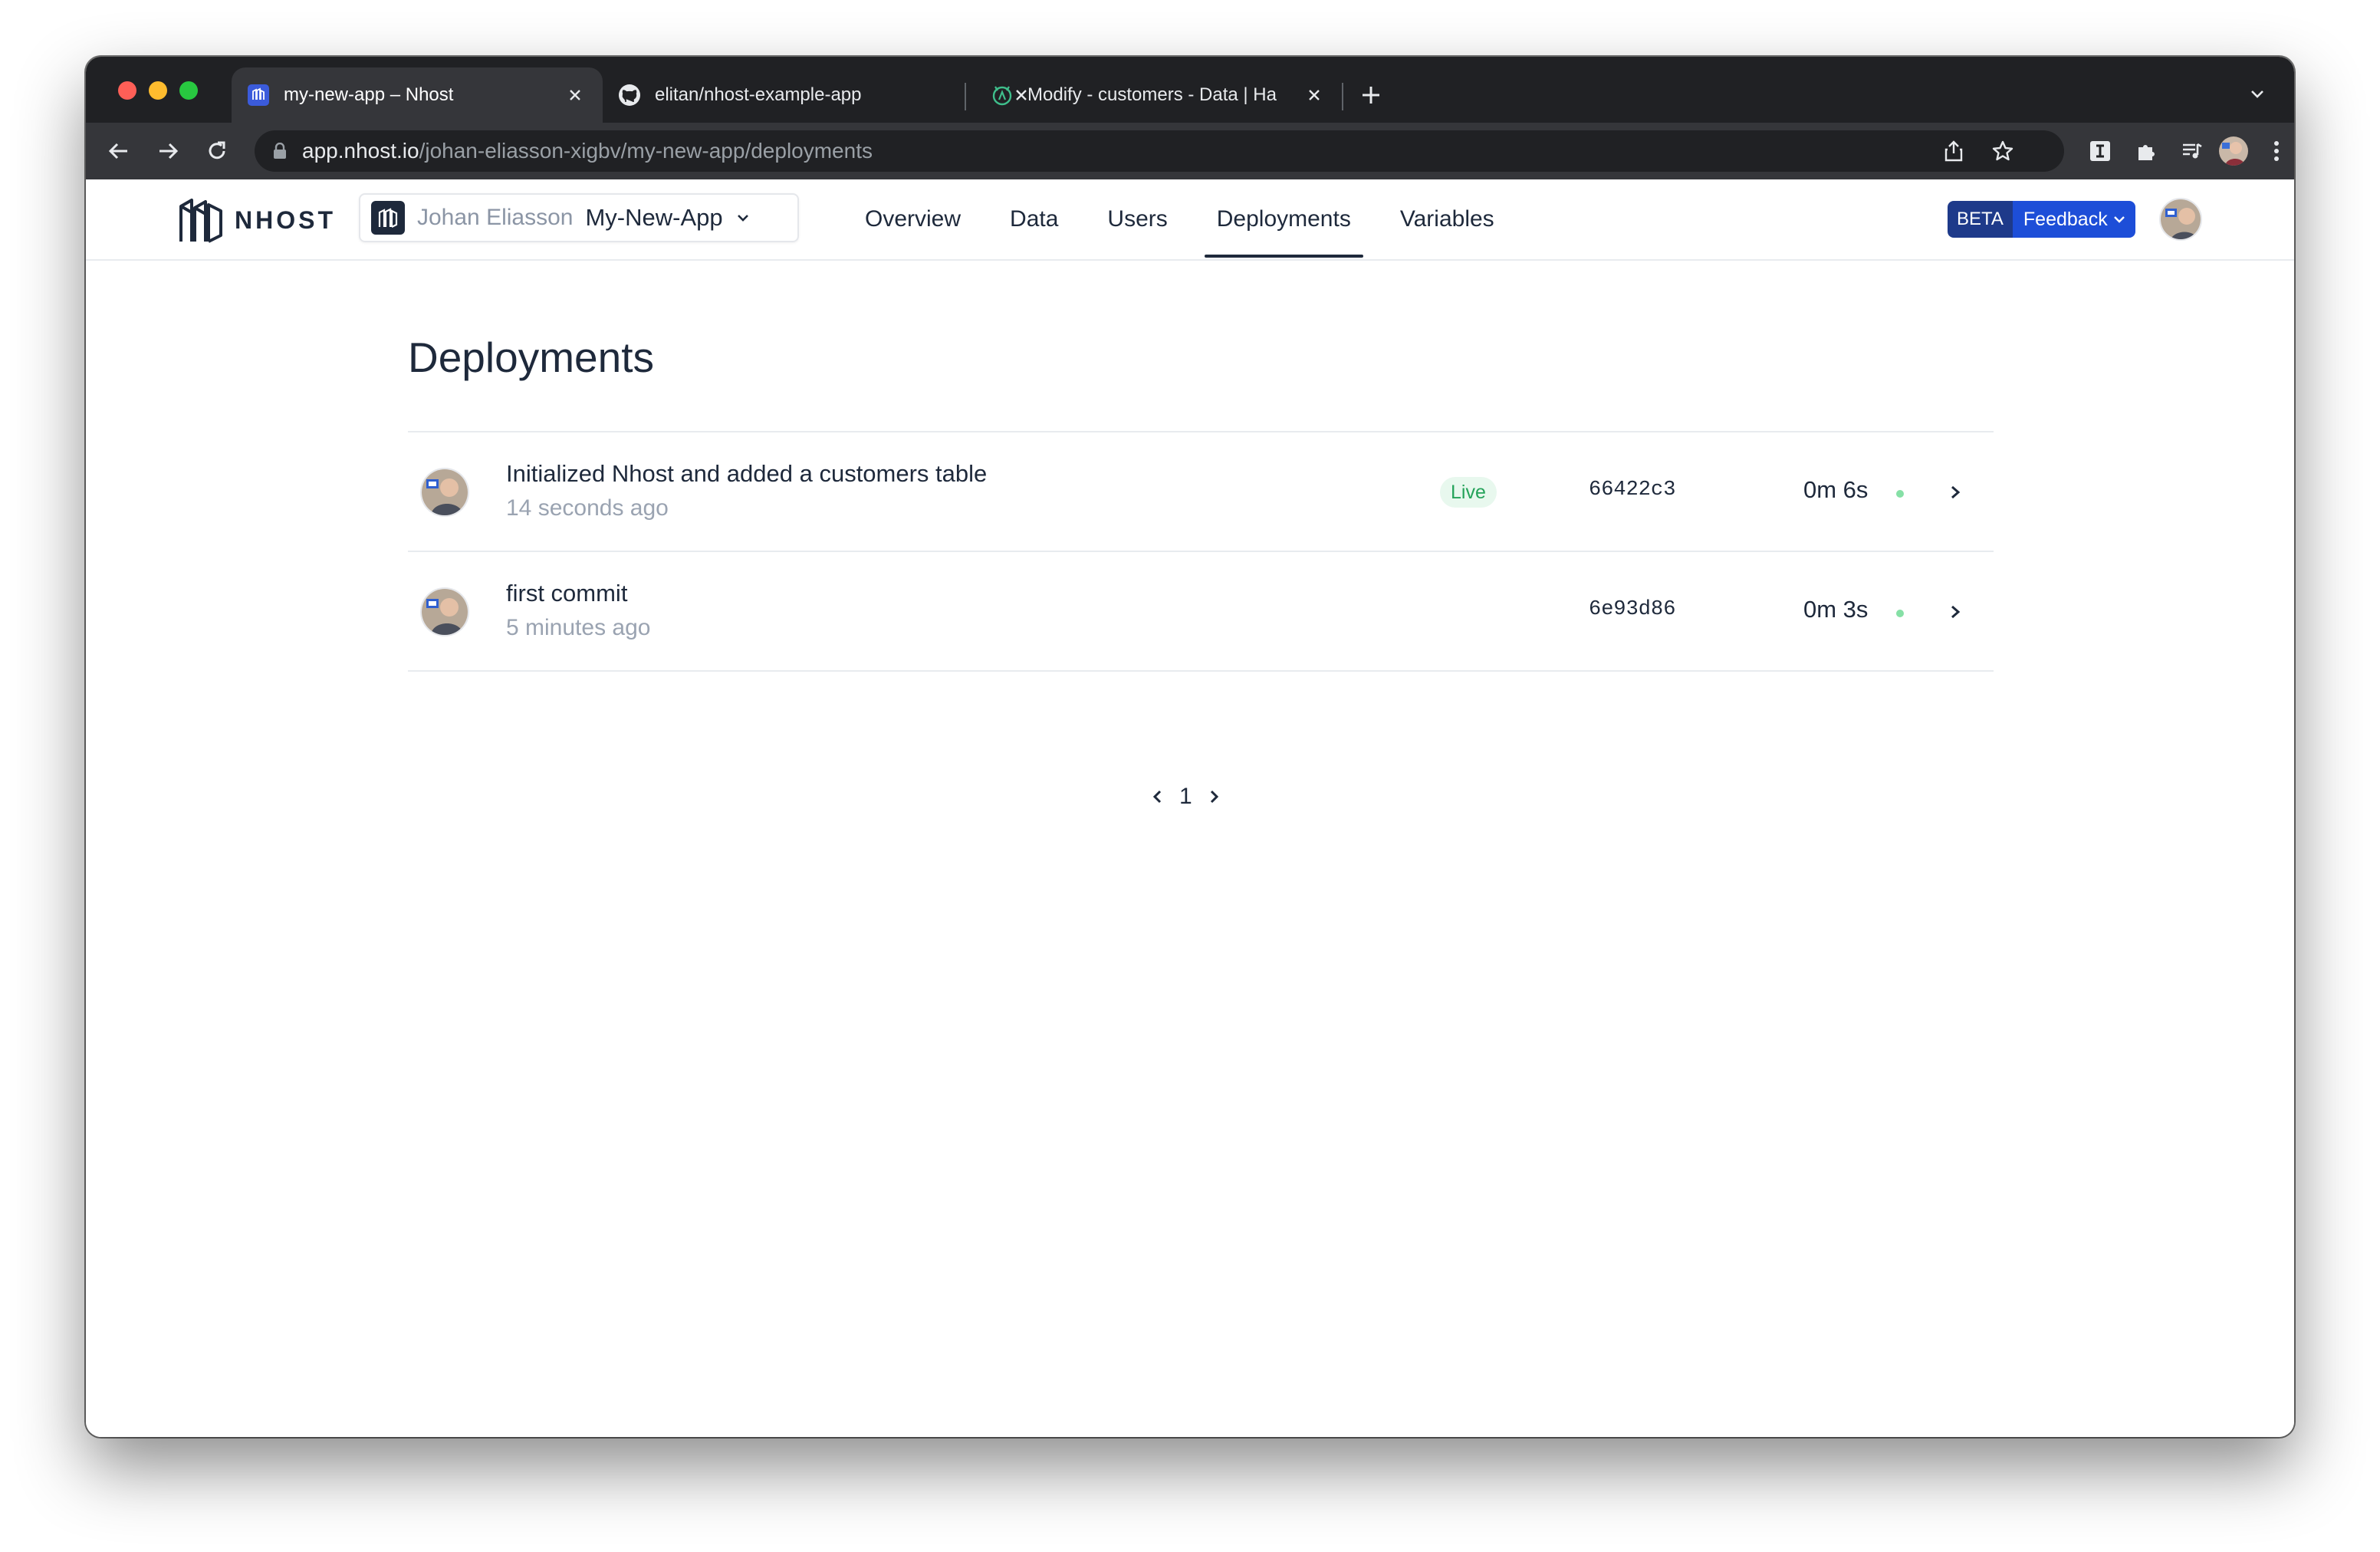 This screenshot has width=2380, height=1552. What do you see at coordinates (2193, 151) in the screenshot?
I see `media-queue-icon` at bounding box center [2193, 151].